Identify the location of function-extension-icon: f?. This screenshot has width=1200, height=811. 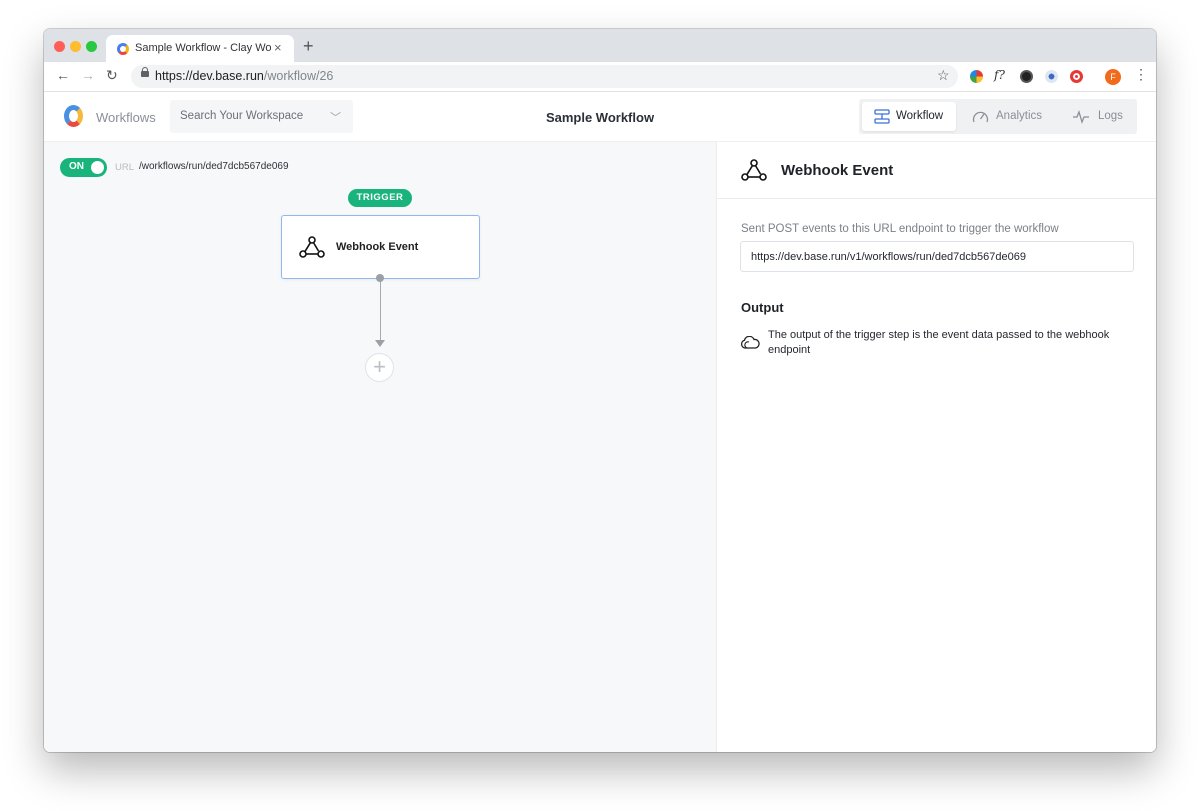
(999, 75).